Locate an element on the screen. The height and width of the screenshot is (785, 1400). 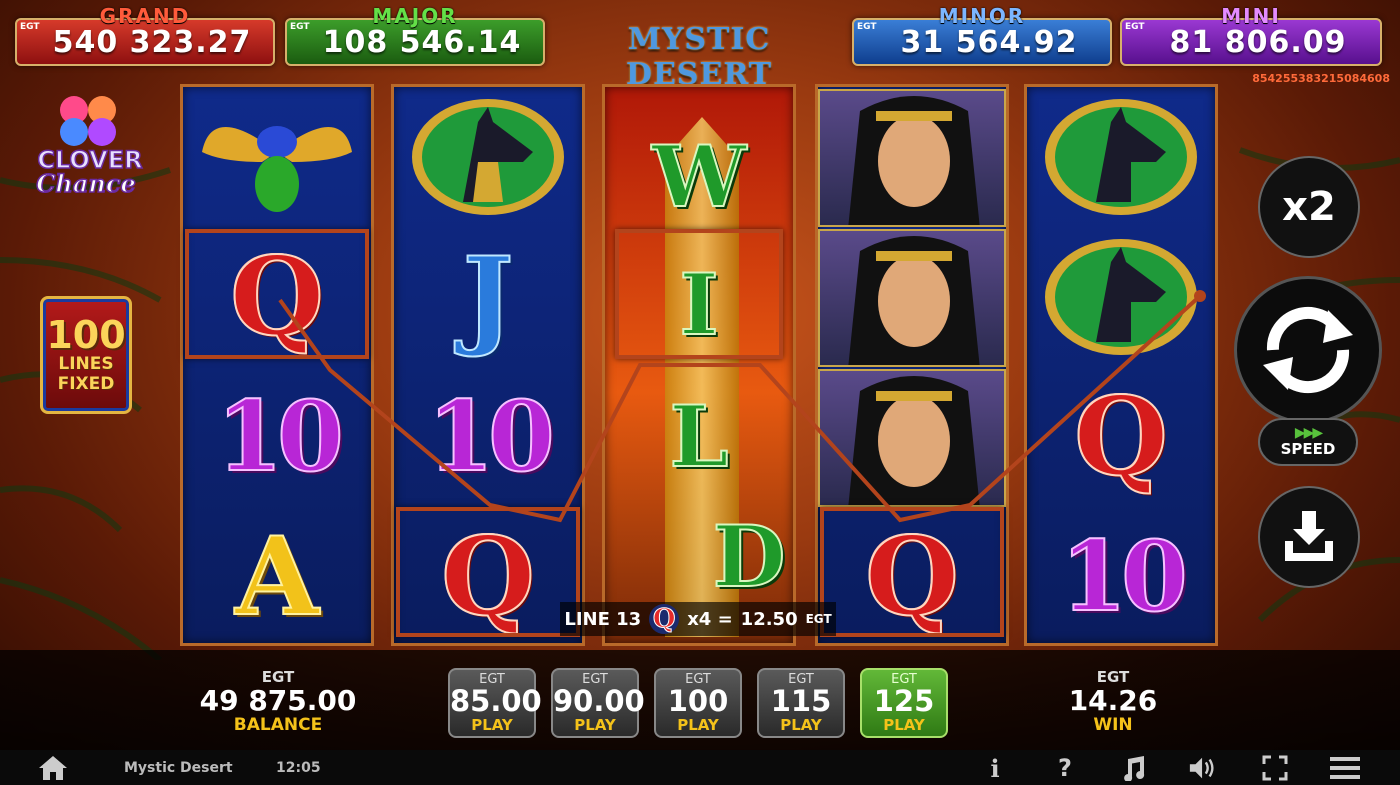
symbol-scarab is located at coordinates (277, 157).